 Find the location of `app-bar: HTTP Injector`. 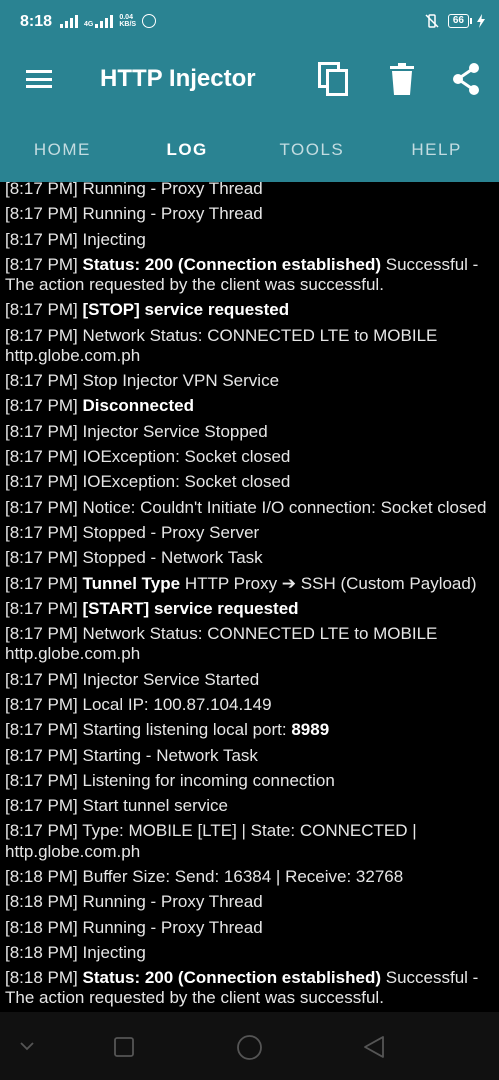

app-bar: HTTP Injector is located at coordinates (249, 79).